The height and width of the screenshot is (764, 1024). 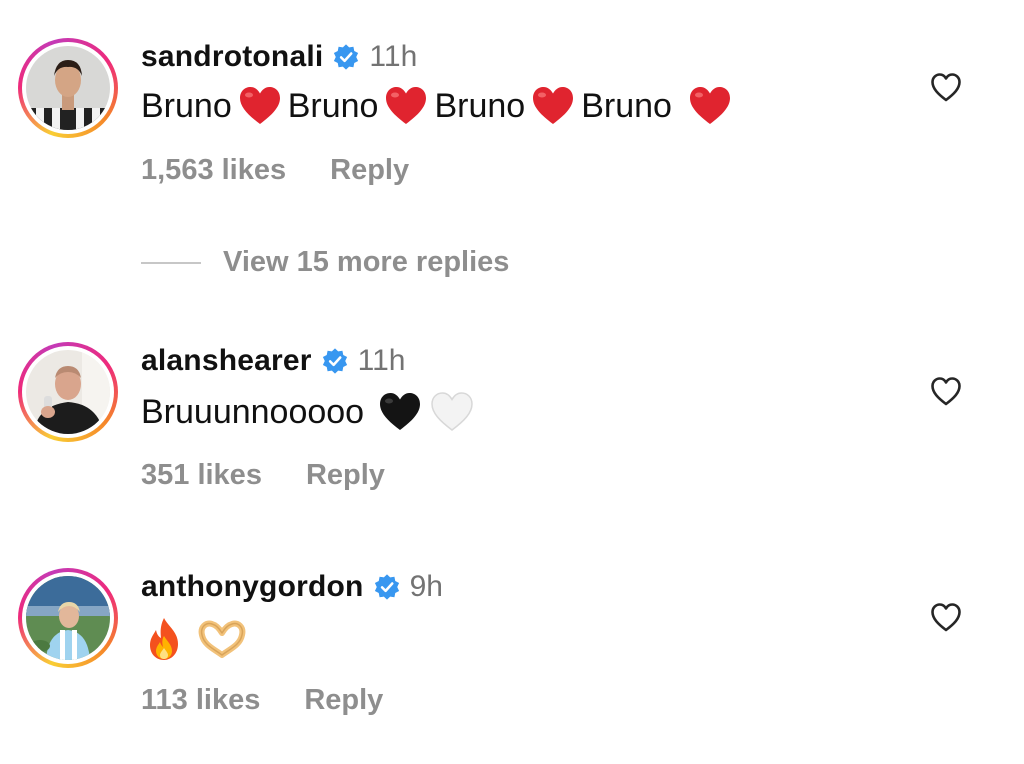 What do you see at coordinates (200, 700) in the screenshot?
I see `likes-count: 113 likes` at bounding box center [200, 700].